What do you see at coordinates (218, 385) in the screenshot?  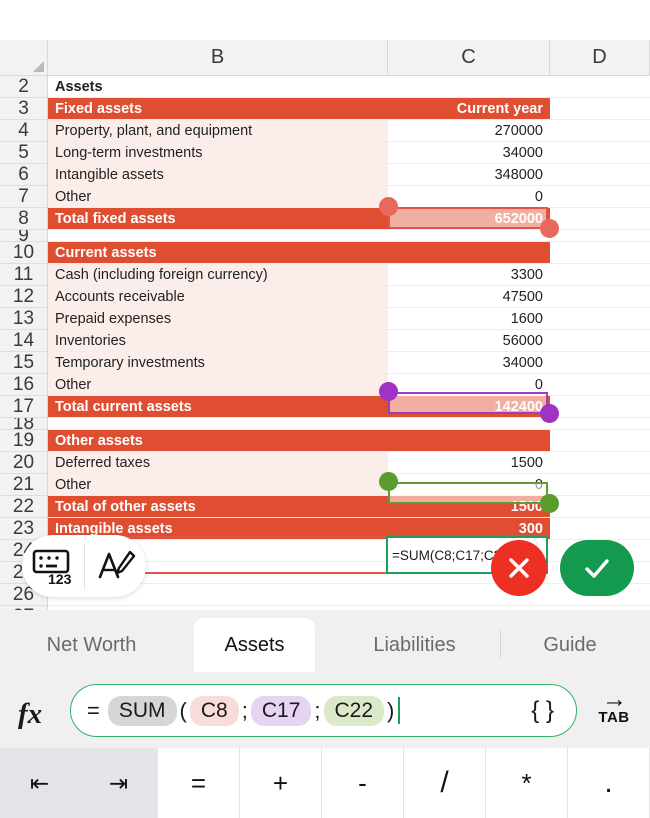 I see `cell-b16: Other` at bounding box center [218, 385].